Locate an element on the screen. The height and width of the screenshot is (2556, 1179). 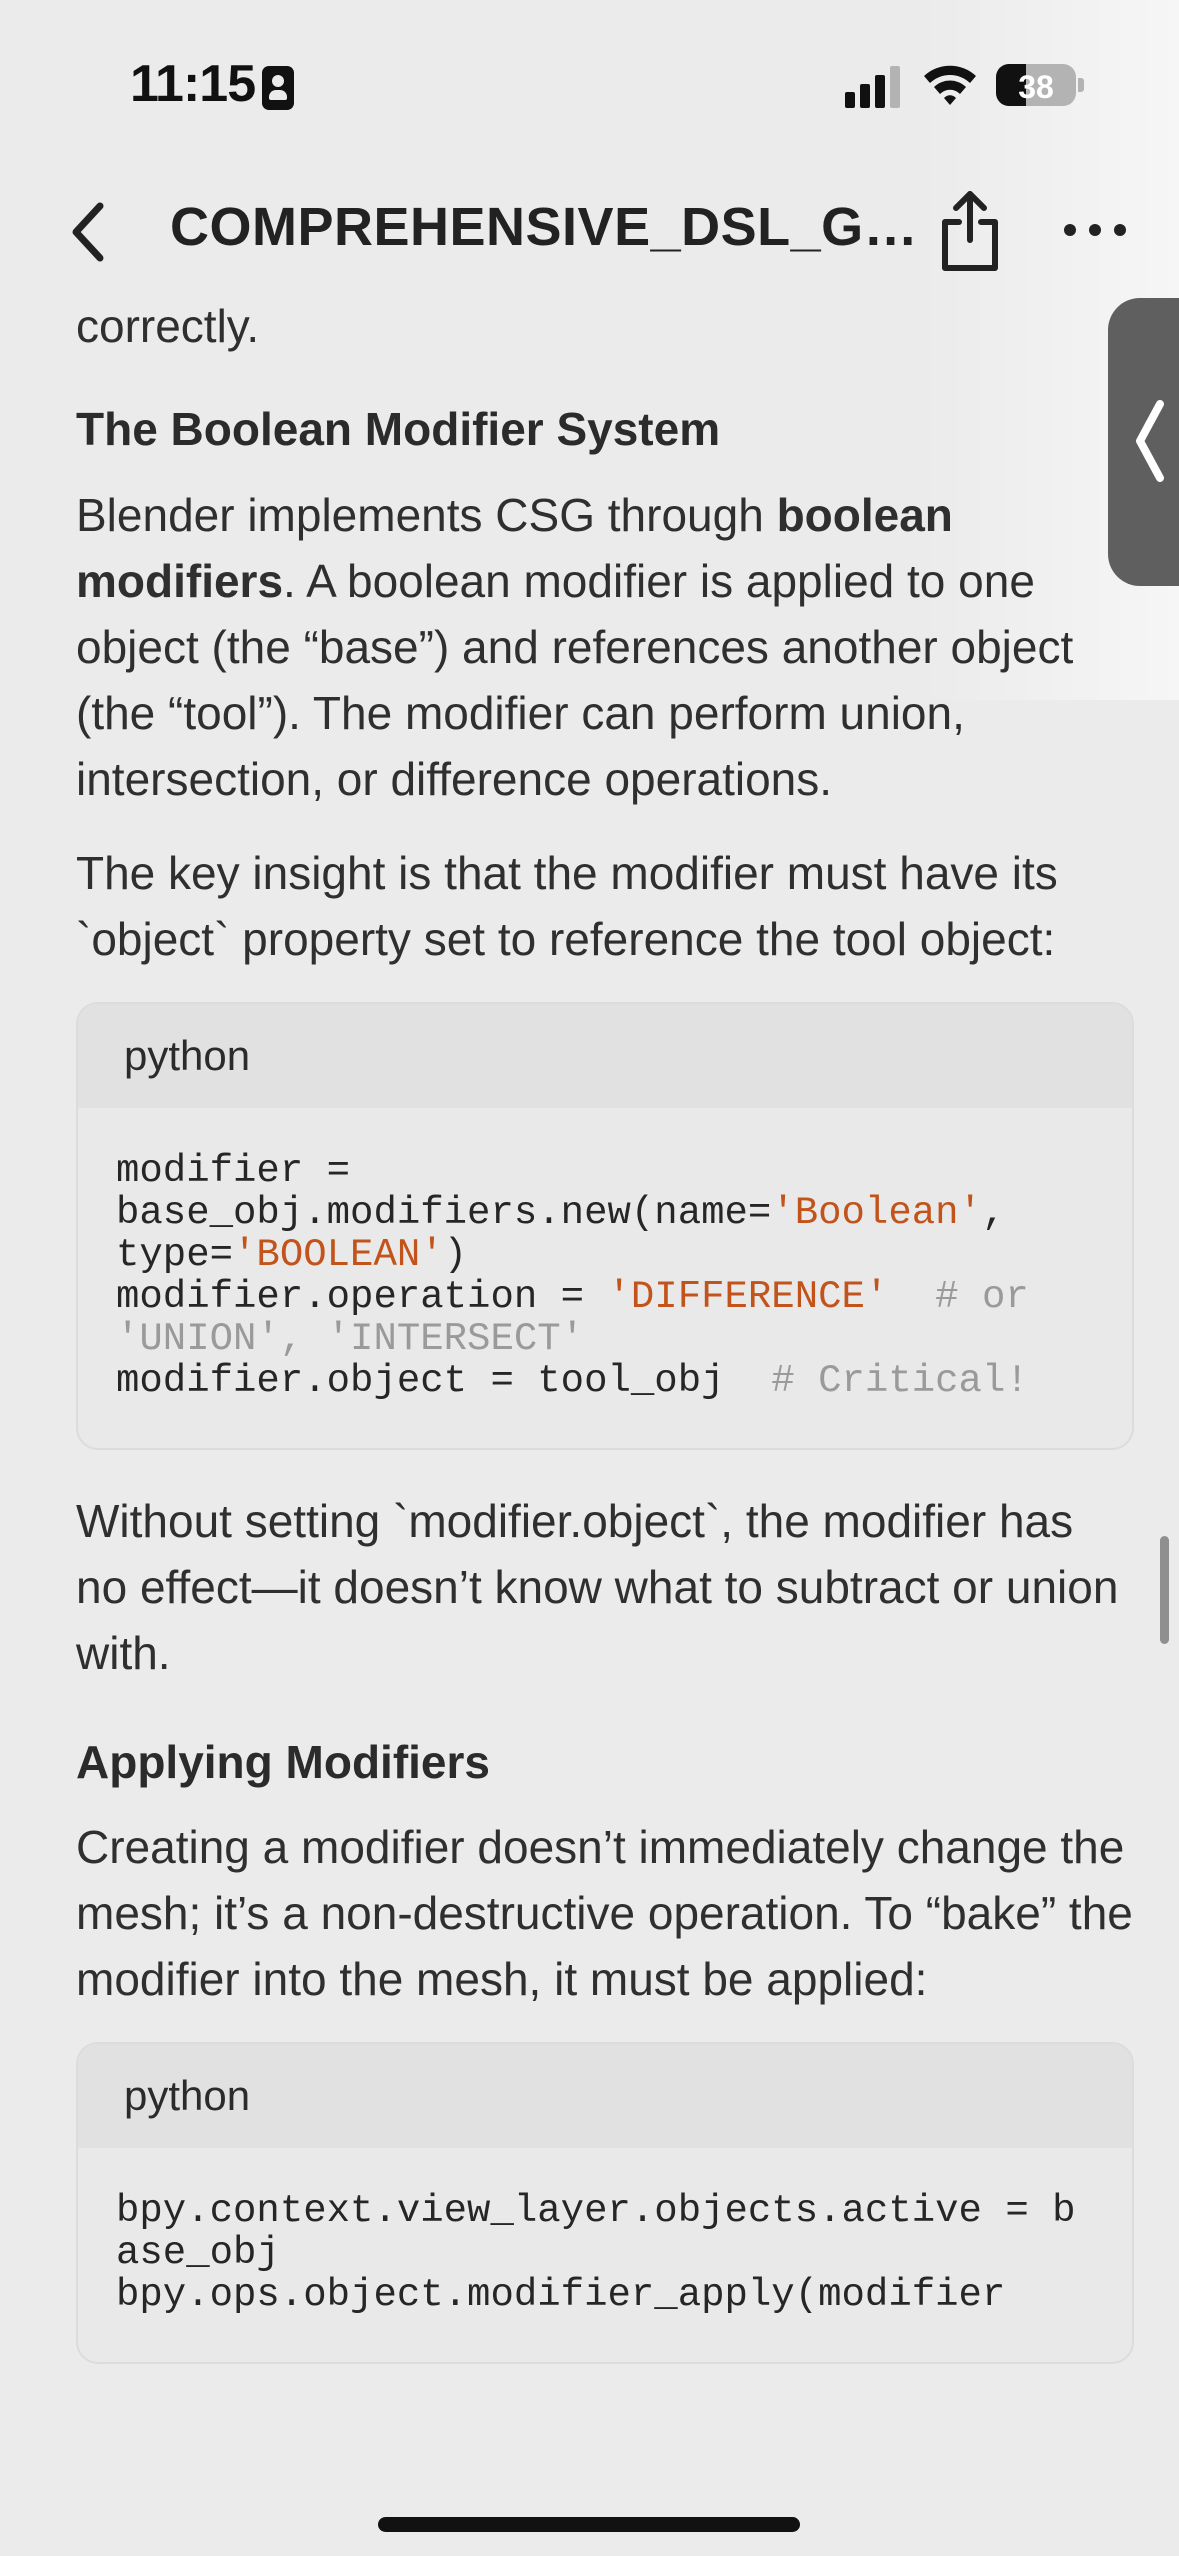
wifi-icon is located at coordinates (950, 85).